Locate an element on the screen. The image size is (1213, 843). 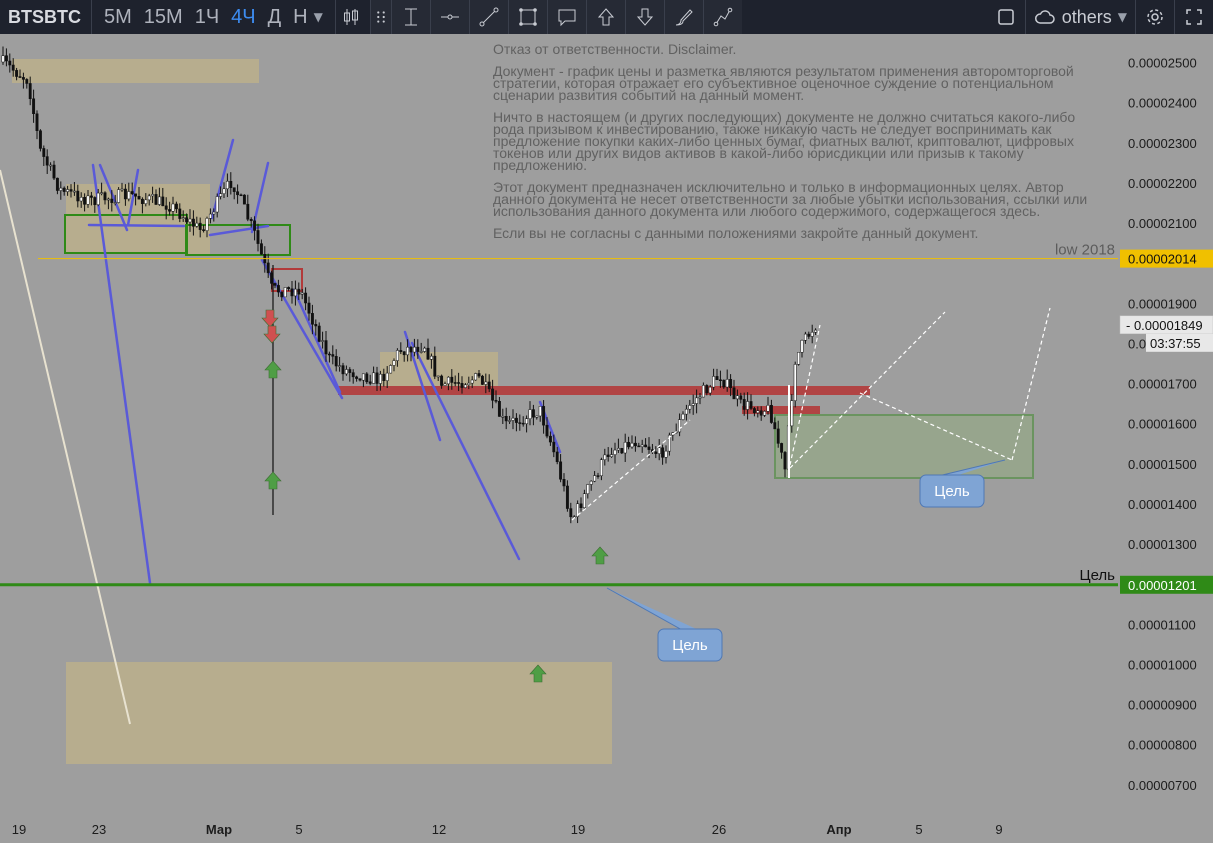
layout-selector: others ▼ is located at coordinates (1079, 17).